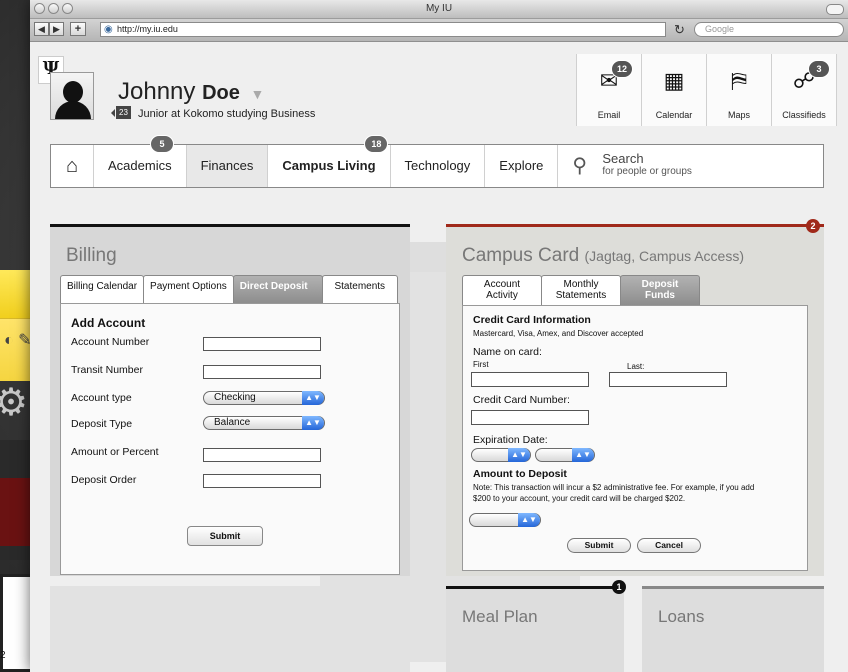 The height and width of the screenshot is (672, 848). I want to click on account-number-input, so click(262, 344).